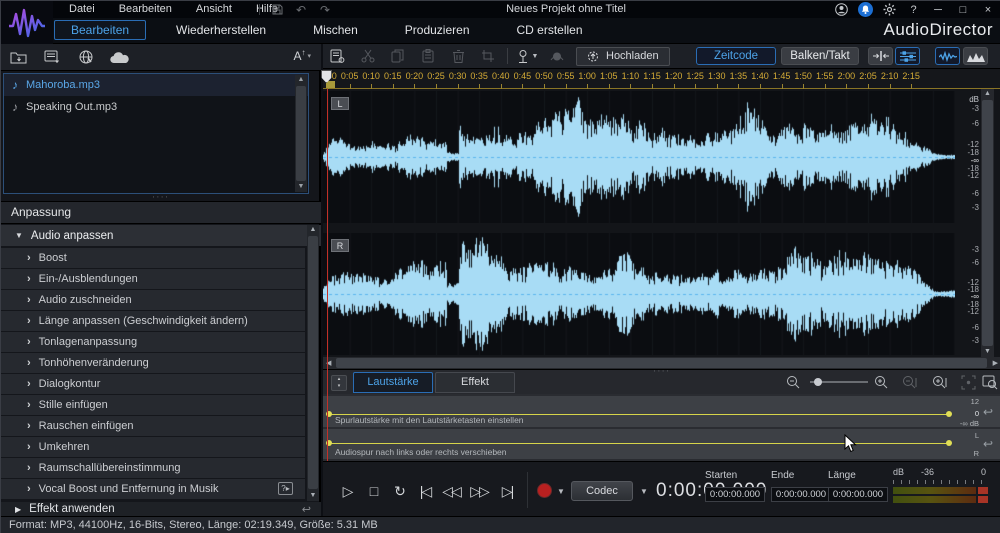  What do you see at coordinates (458, 56) in the screenshot?
I see `delete-icon` at bounding box center [458, 56].